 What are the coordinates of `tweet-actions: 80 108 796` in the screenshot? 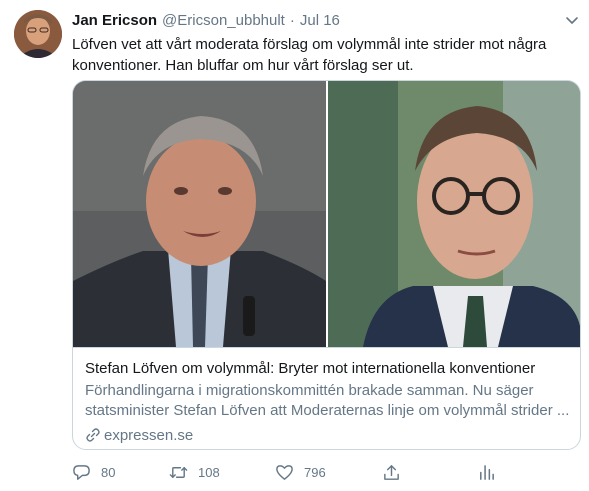 It's located at (283, 472).